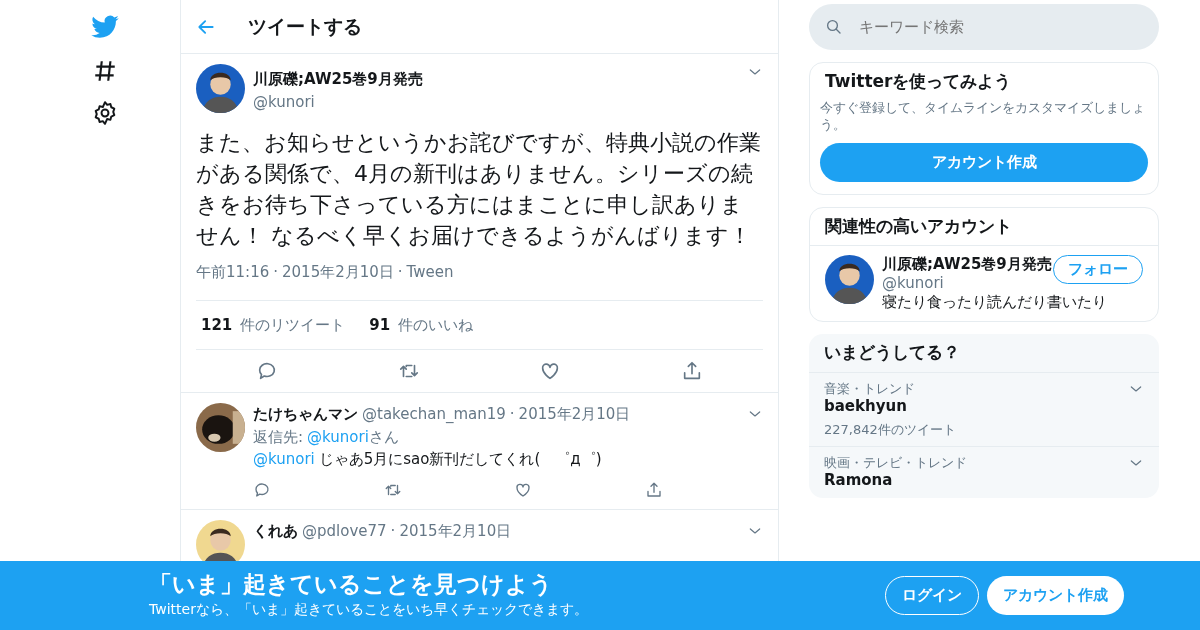  I want to click on tweet-meta: Tween, so click(430, 272).